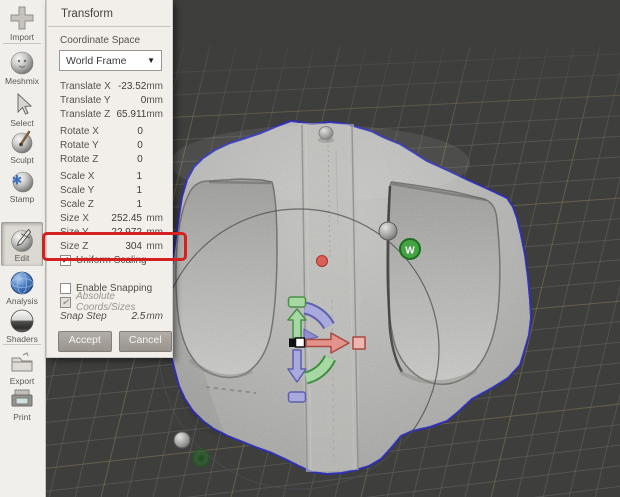 The width and height of the screenshot is (620, 497). What do you see at coordinates (65, 288) in the screenshot?
I see `enable-snapping-checkbox` at bounding box center [65, 288].